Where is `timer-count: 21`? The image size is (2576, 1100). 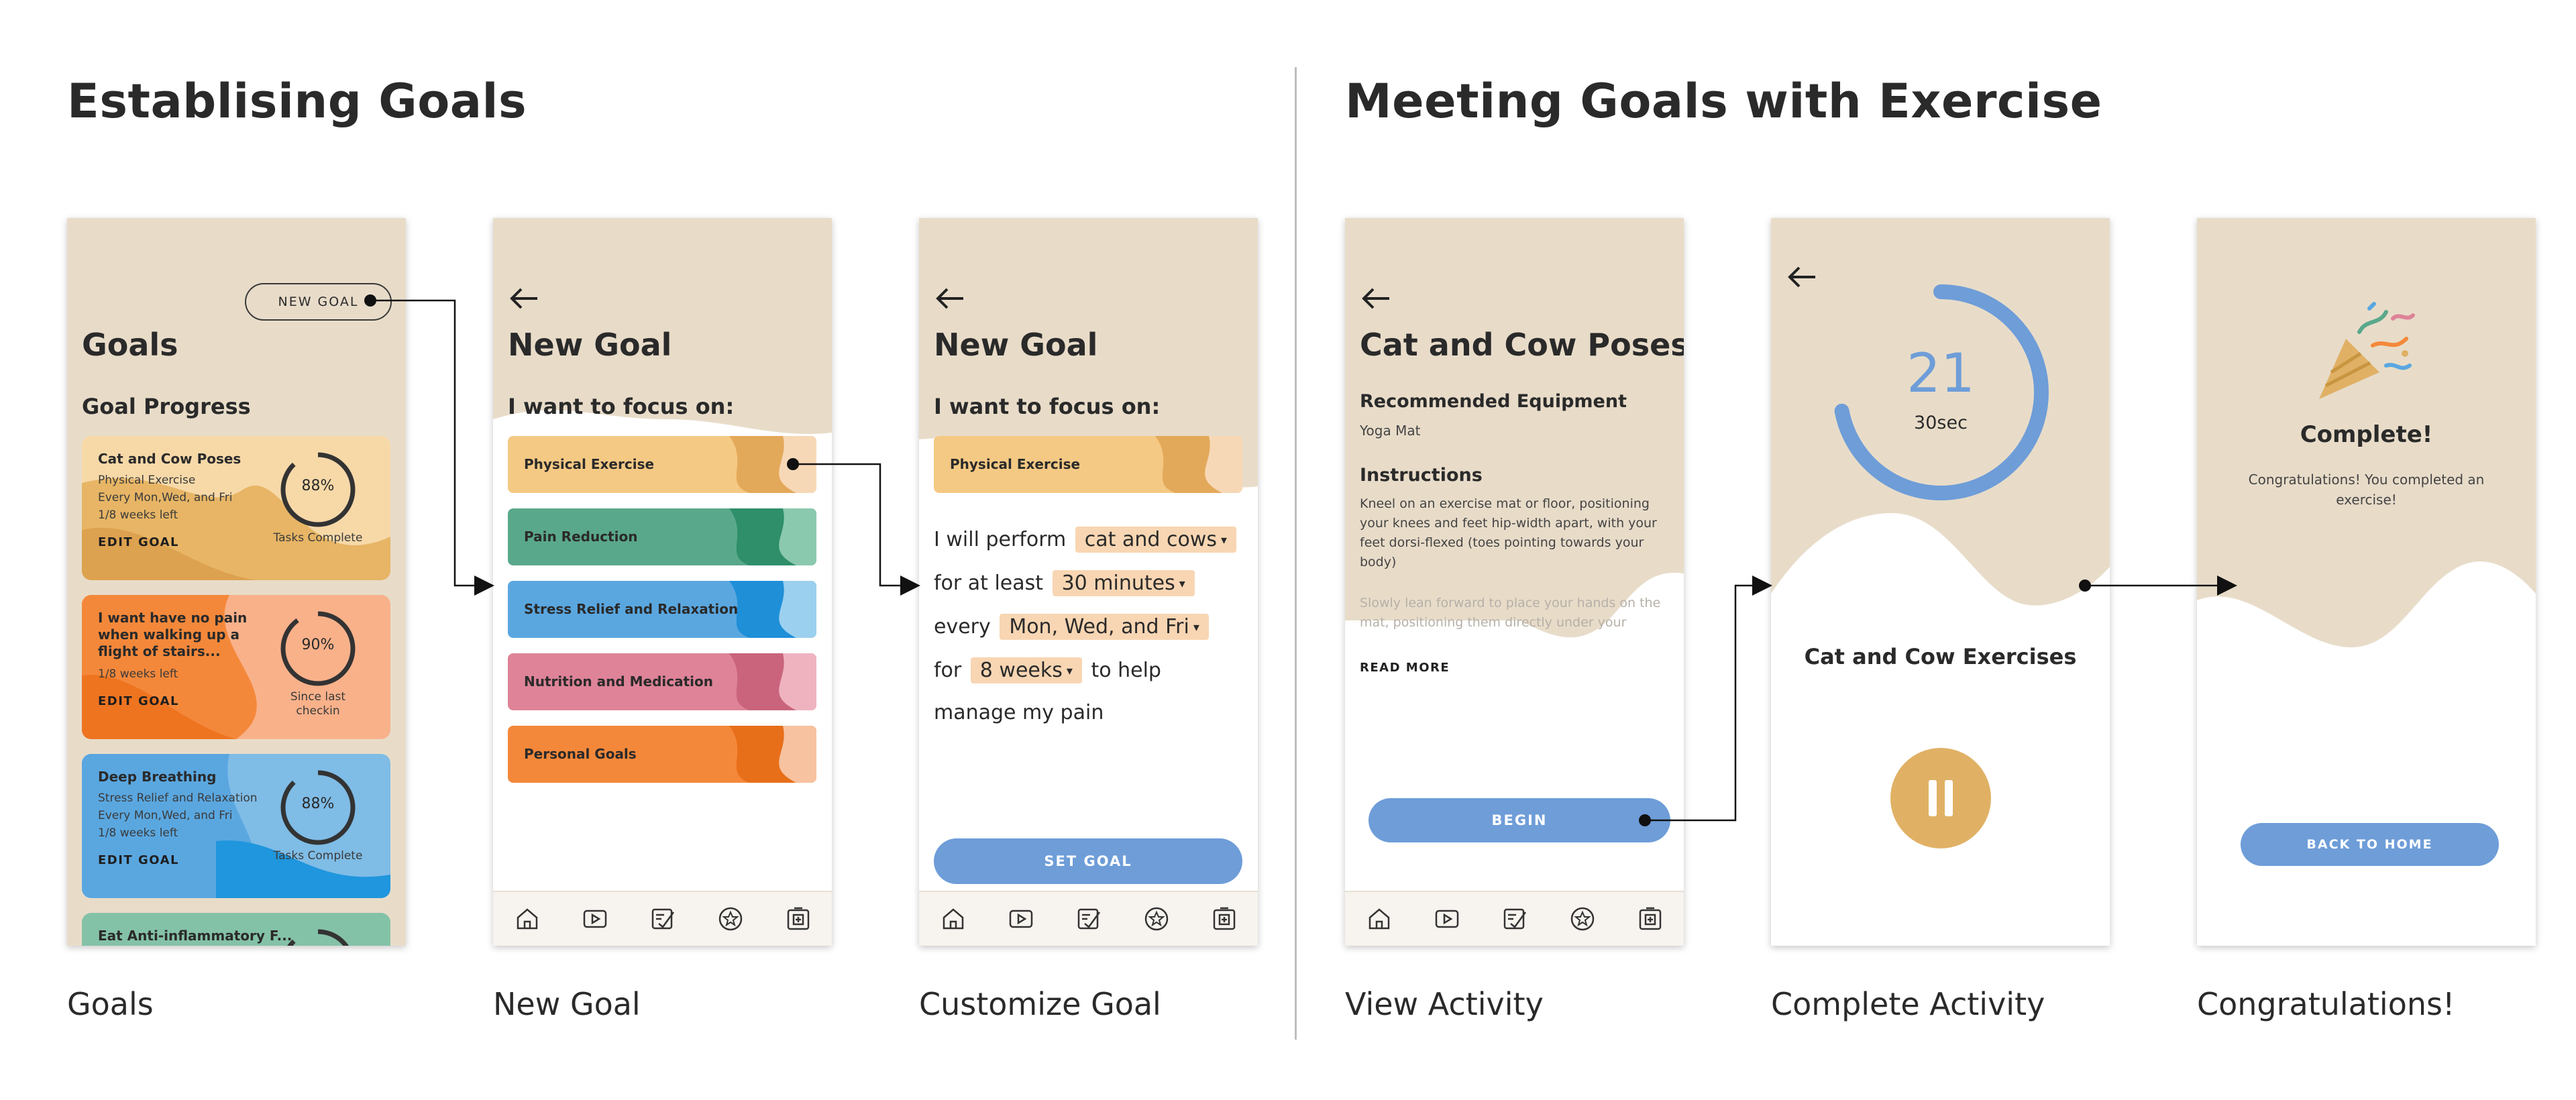
timer-count: 21 is located at coordinates (1941, 373).